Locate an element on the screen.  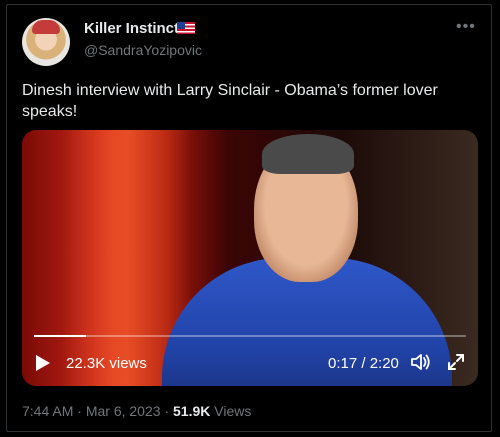
user-handle: @SandraYozipovic is located at coordinates (143, 50).